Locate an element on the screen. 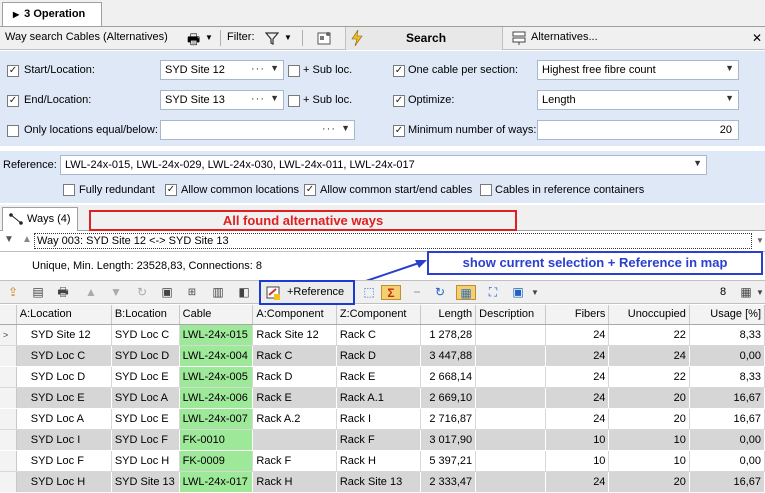 The height and width of the screenshot is (493, 765). column-header: Usage [%] is located at coordinates (727, 315).